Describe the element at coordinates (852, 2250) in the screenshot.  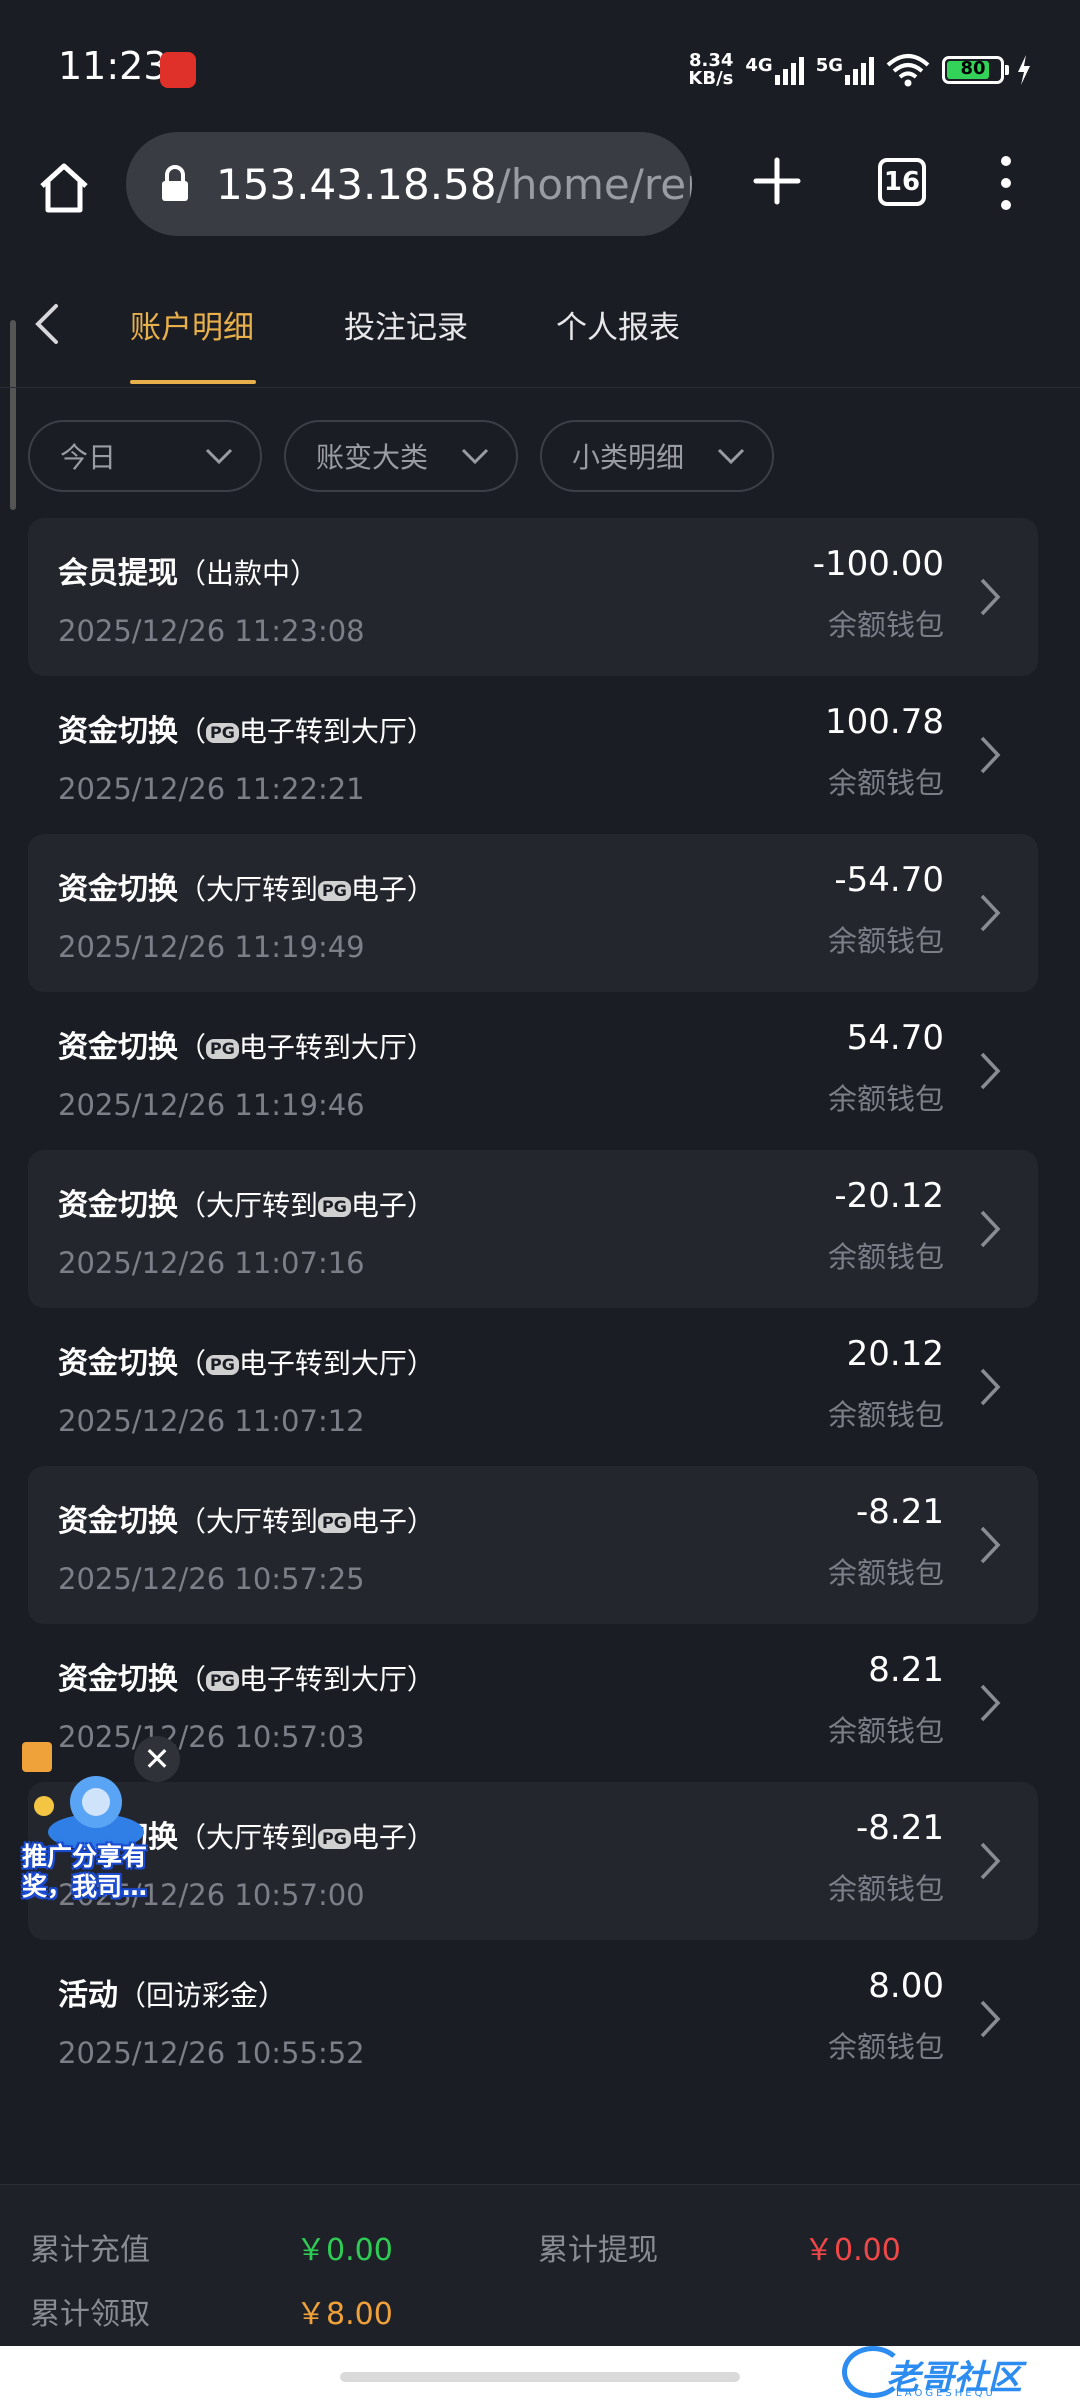
I see `total-withdraw-value: ￥0.00` at that location.